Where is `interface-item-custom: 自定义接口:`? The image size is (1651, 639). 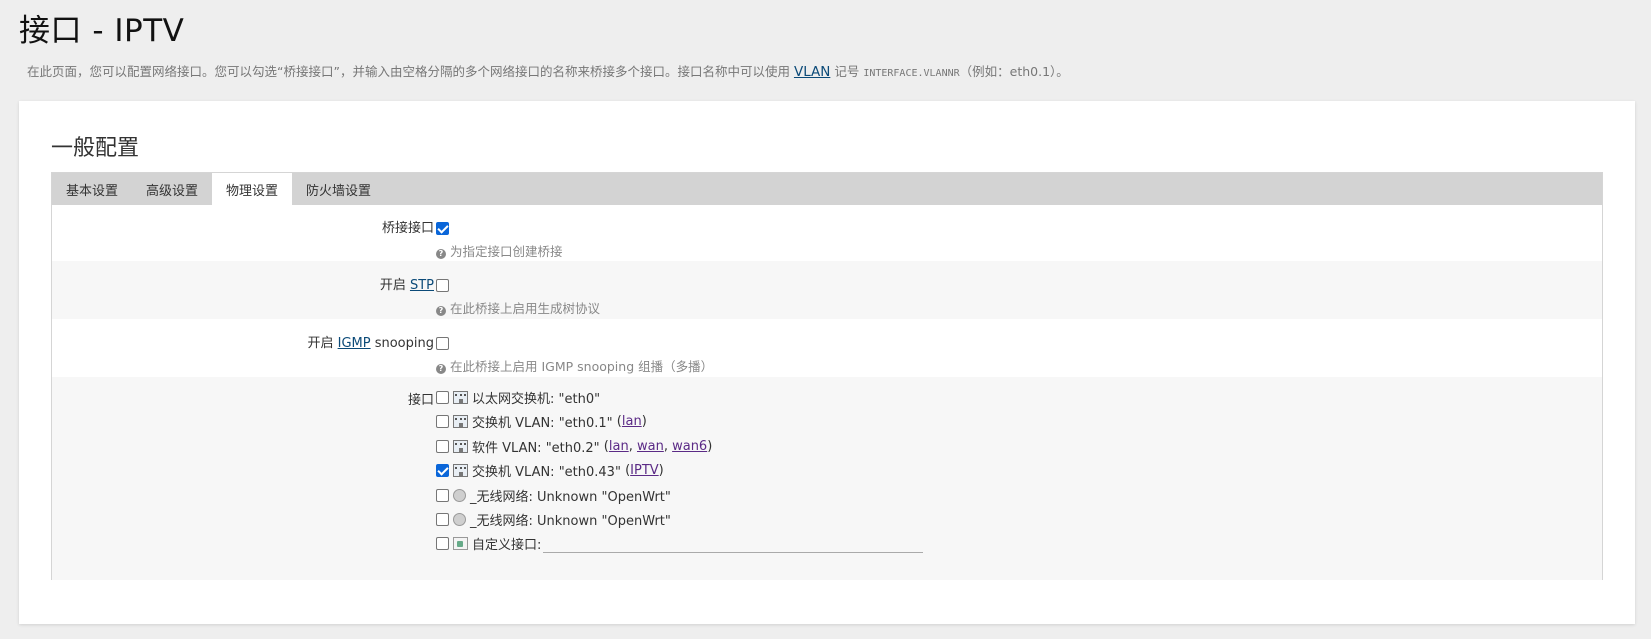
interface-item-custom: 自定义接口: is located at coordinates (680, 543).